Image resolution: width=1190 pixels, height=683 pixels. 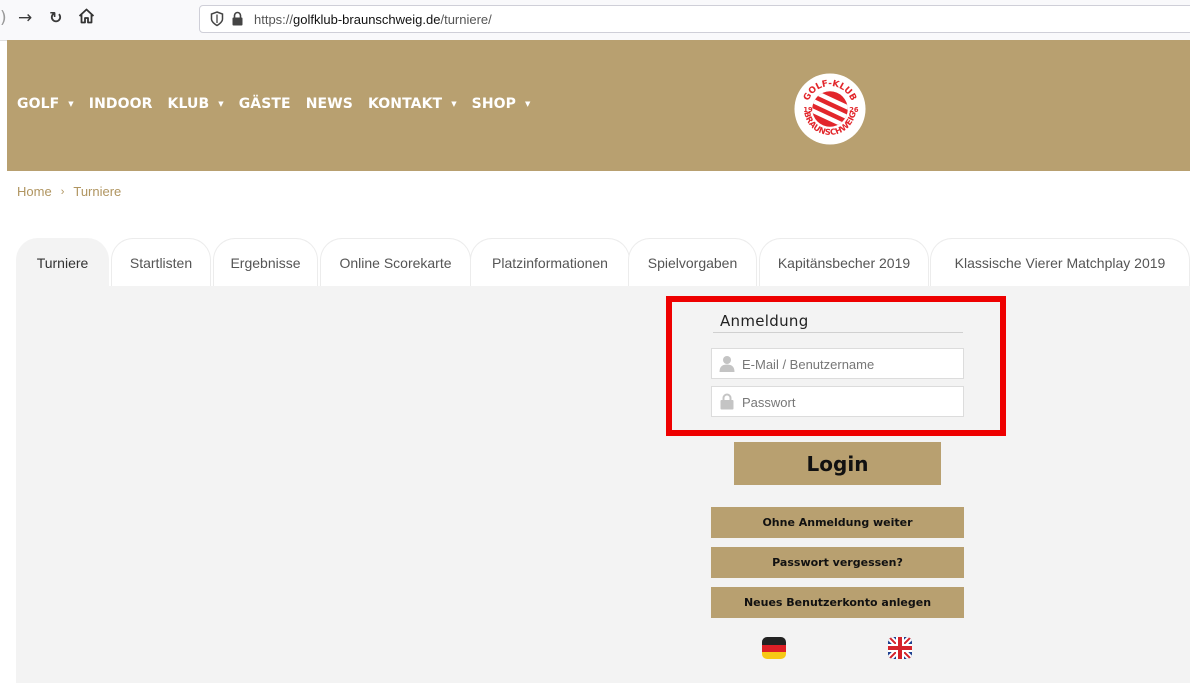 What do you see at coordinates (97, 191) in the screenshot?
I see `breadcrumb-current: Turniere` at bounding box center [97, 191].